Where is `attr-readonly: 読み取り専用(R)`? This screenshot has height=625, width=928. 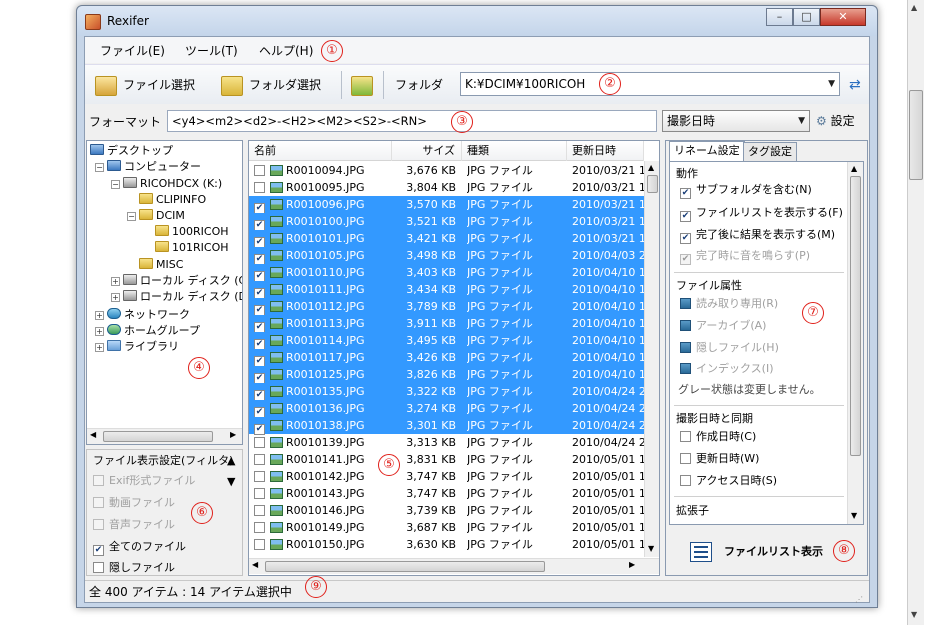
attr-readonly: 読み取り専用(R) is located at coordinates (729, 304).